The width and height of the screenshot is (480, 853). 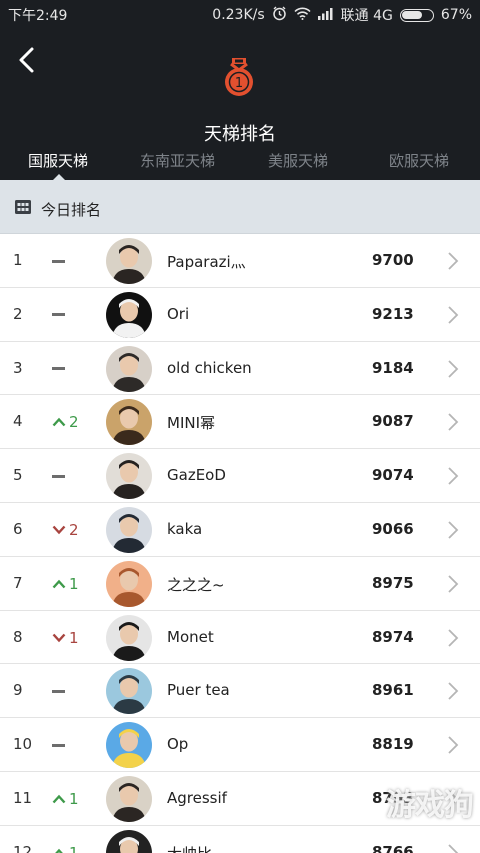 What do you see at coordinates (412, 15) in the screenshot?
I see `battery-fill` at bounding box center [412, 15].